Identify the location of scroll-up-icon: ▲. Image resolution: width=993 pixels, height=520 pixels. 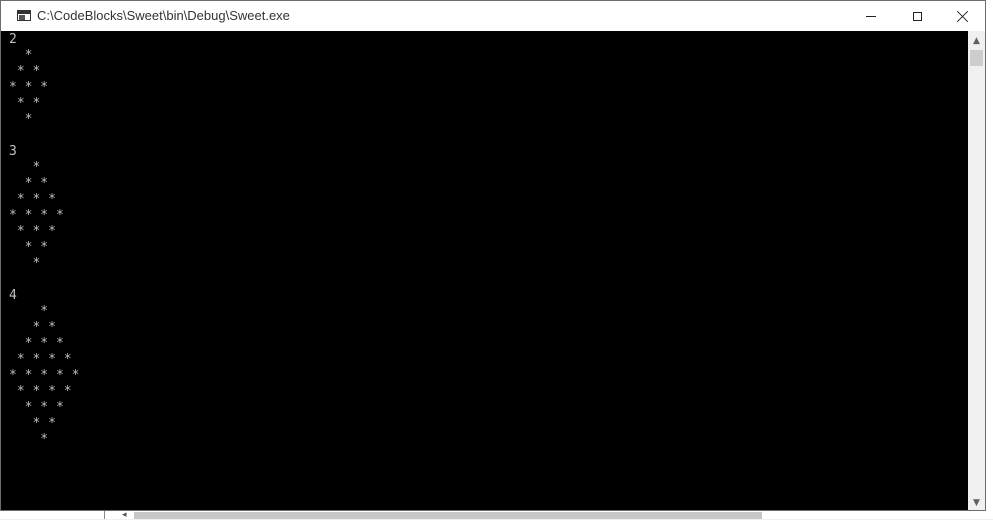
(976, 41).